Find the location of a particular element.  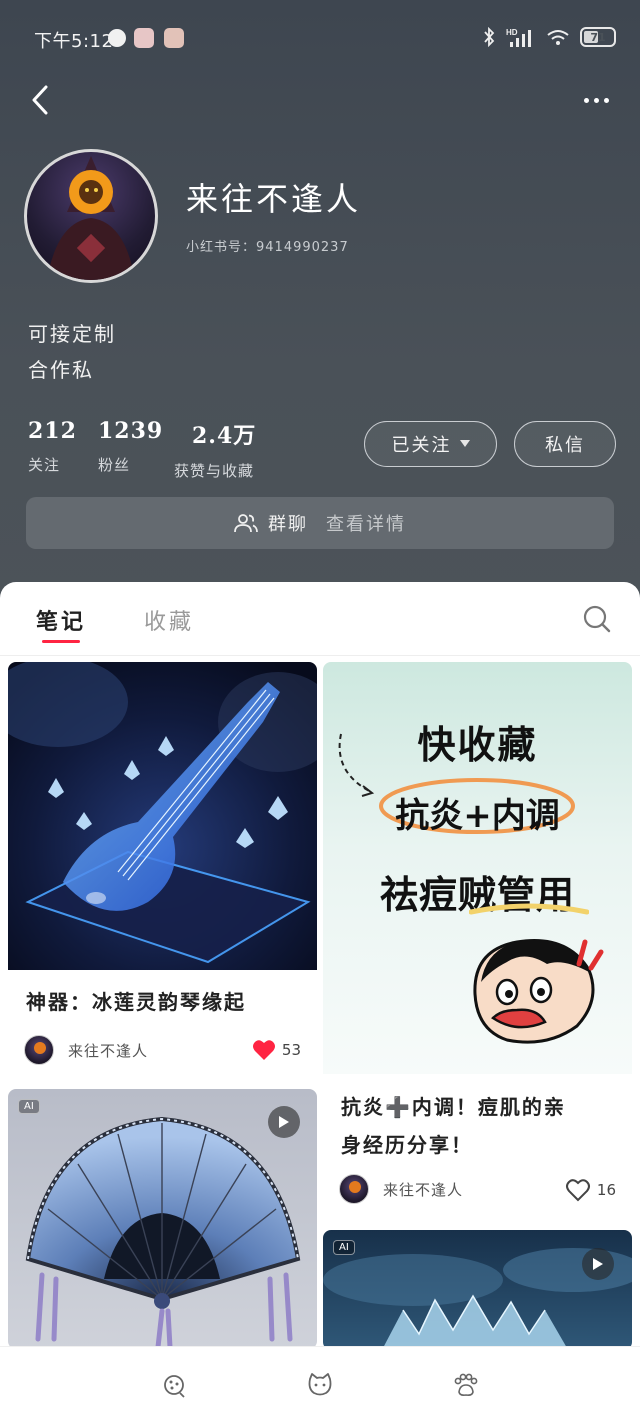

heart-outline-icon is located at coordinates (577, 1190).